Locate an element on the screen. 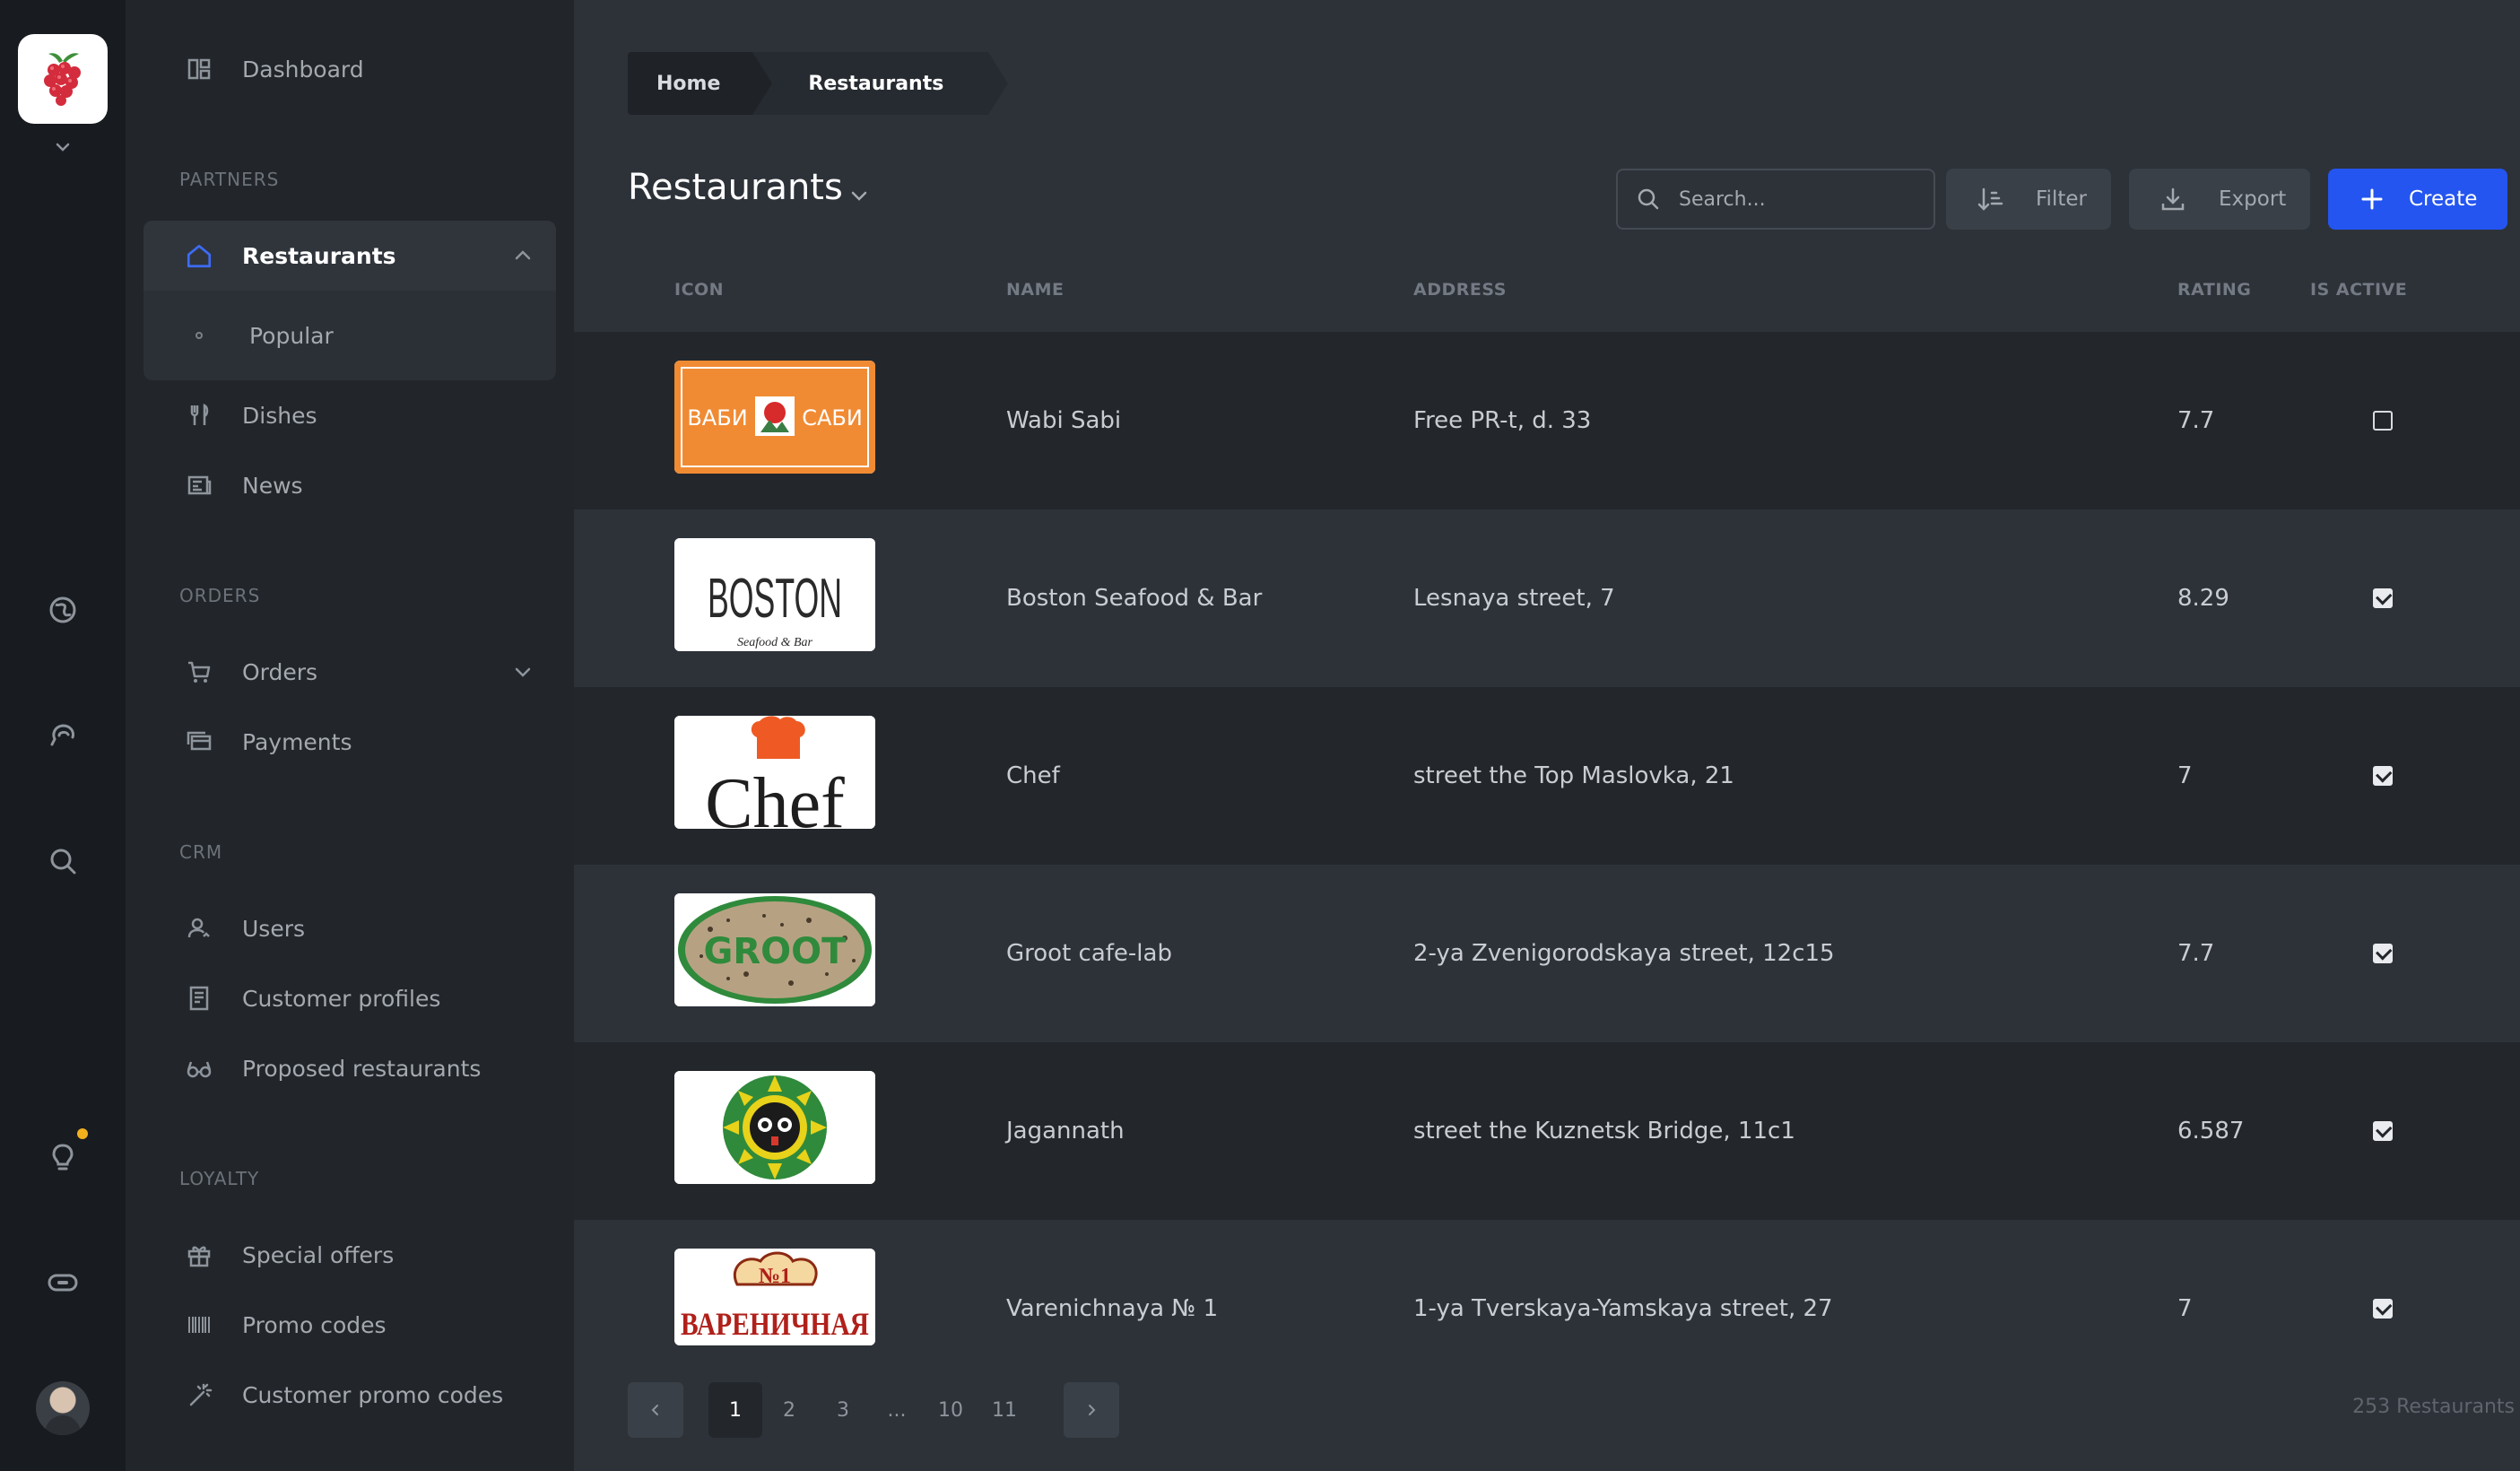  sidebar-item-special-offers: Special offers is located at coordinates (350, 1255).